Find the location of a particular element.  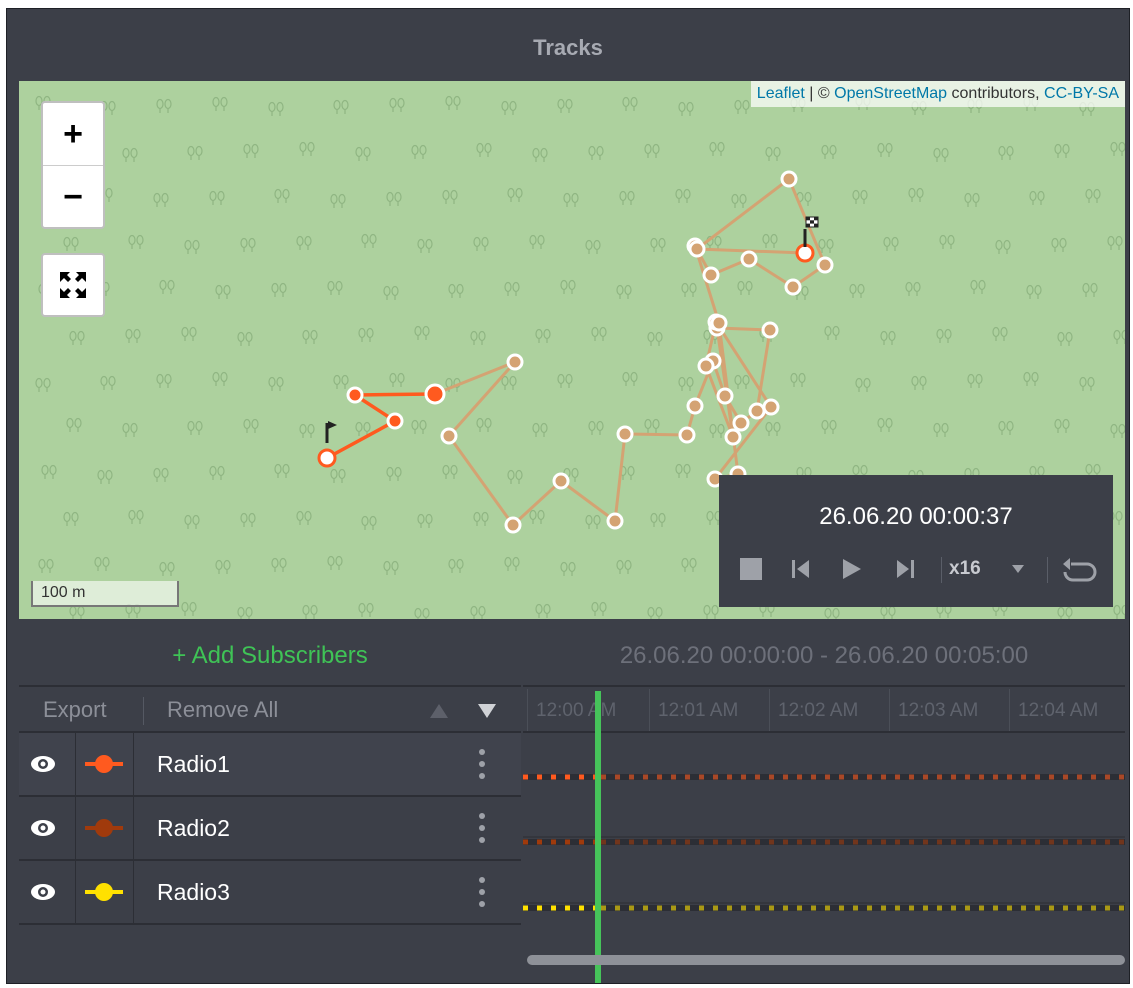

horizontal-scrollbar is located at coordinates (826, 960).